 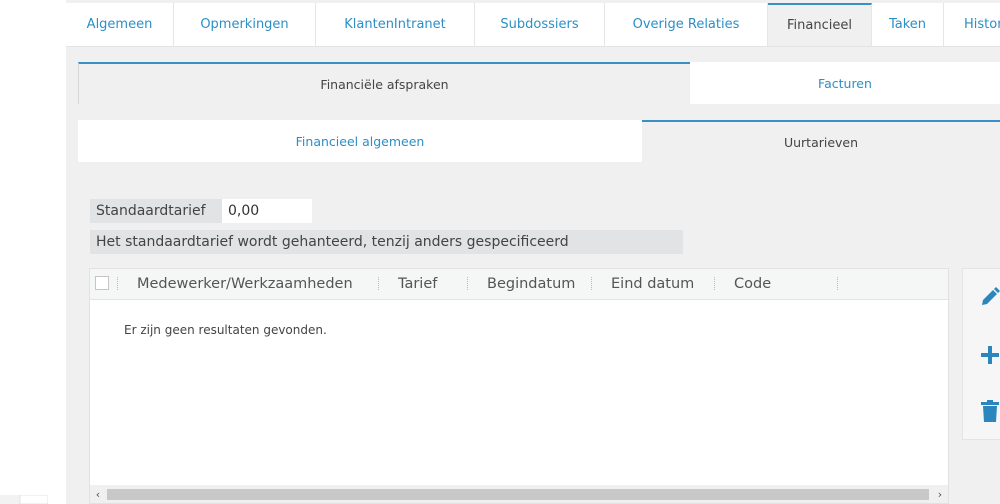 I want to click on action-panel, so click(x=981, y=354).